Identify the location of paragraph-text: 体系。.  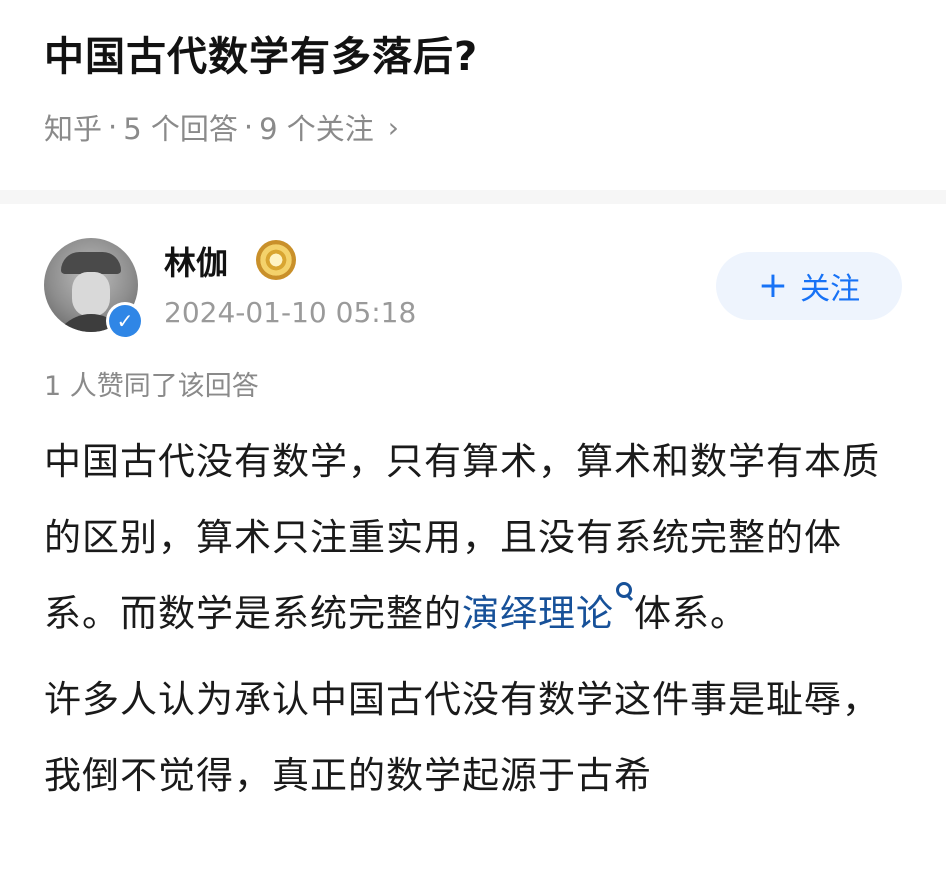
(691, 613).